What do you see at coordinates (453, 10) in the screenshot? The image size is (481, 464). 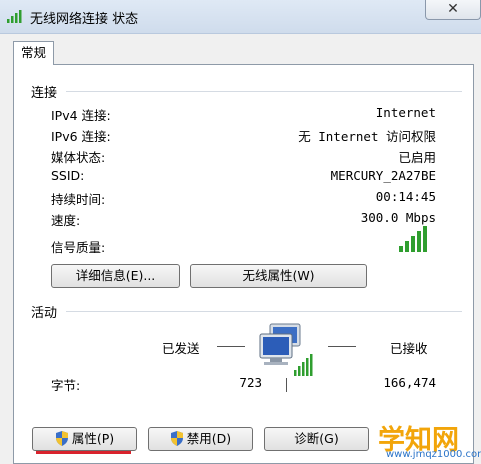 I see `close-button: ✕` at bounding box center [453, 10].